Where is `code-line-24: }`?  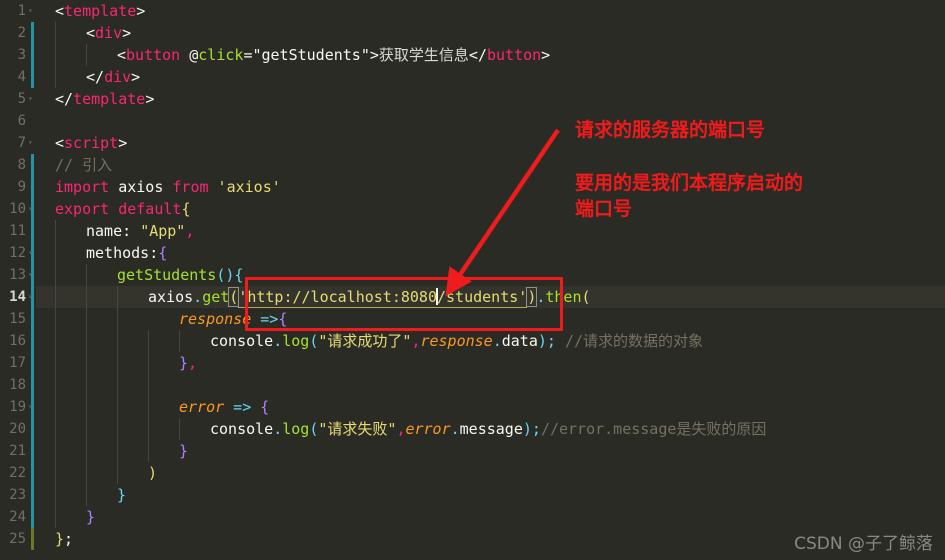 code-line-24: } is located at coordinates (90, 517).